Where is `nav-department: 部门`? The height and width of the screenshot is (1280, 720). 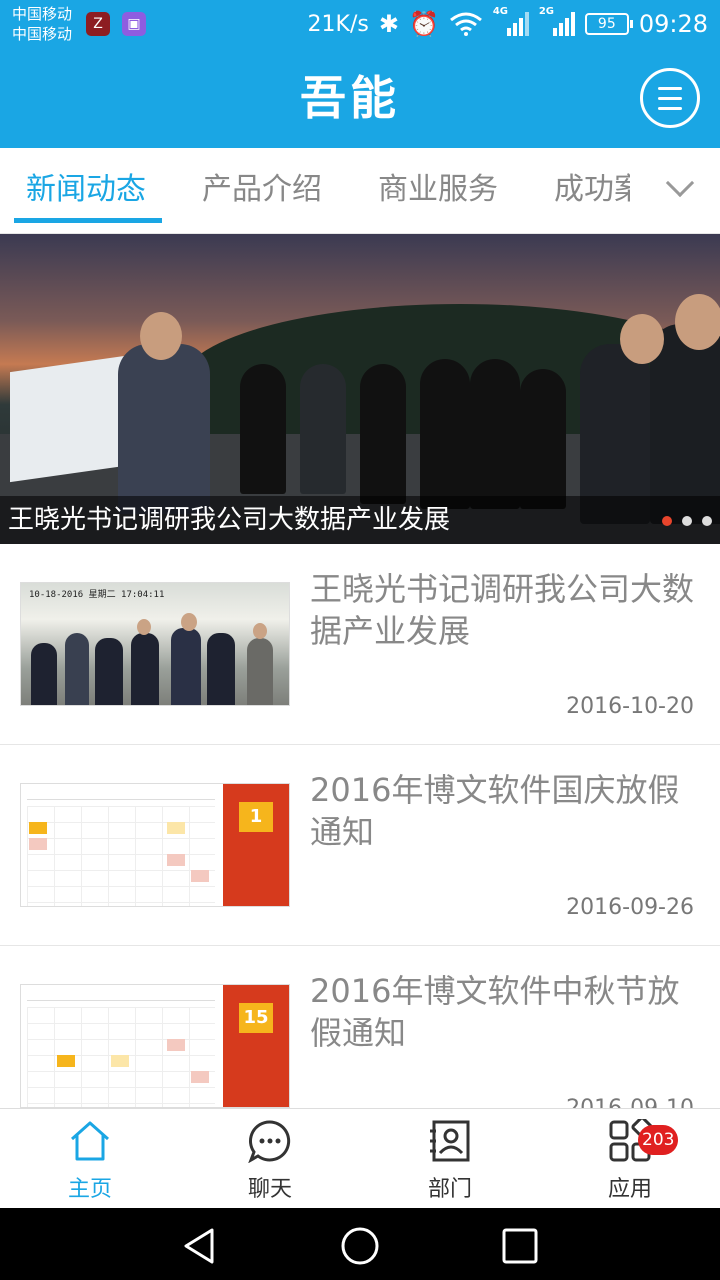 nav-department: 部门 is located at coordinates (450, 1159).